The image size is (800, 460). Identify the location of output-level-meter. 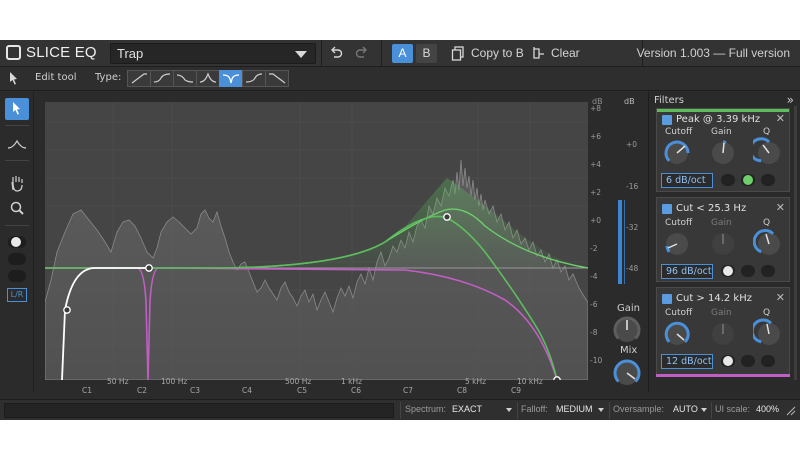
(620, 242).